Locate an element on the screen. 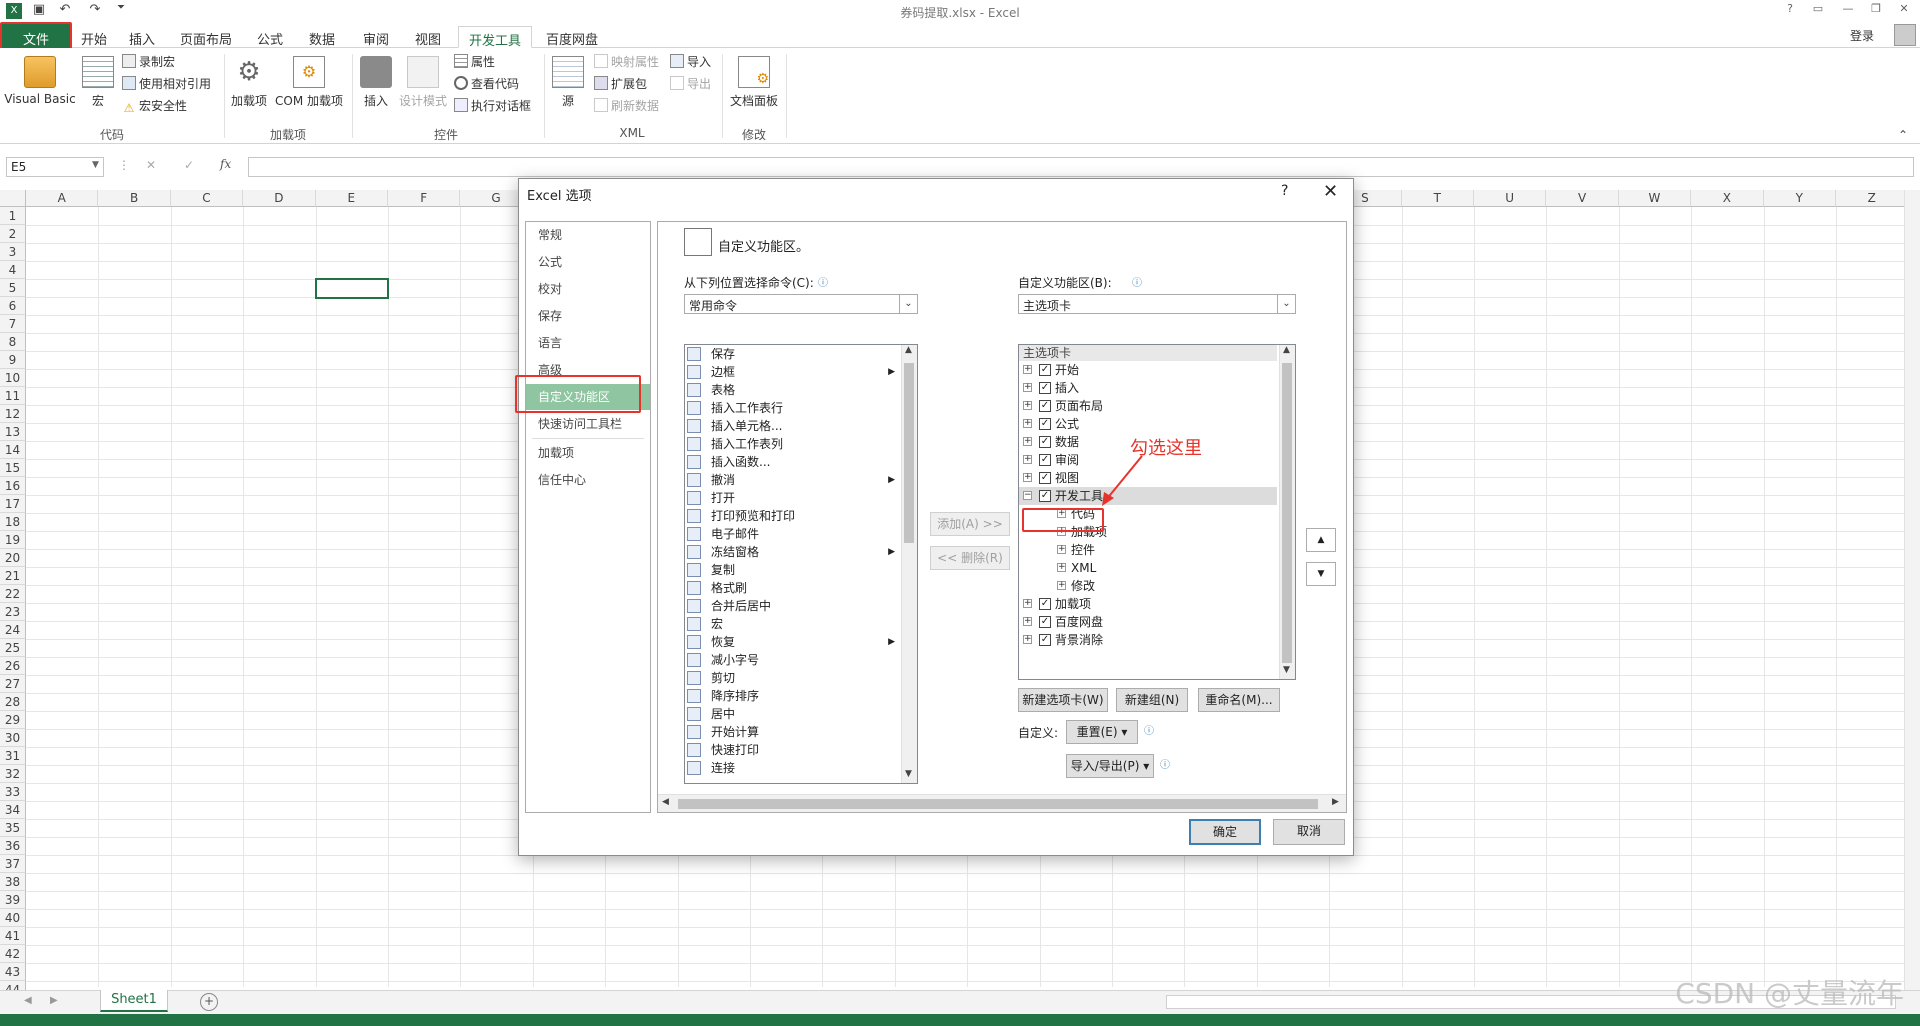 This screenshot has height=1026, width=1920. row-header: 21 is located at coordinates (13, 576).